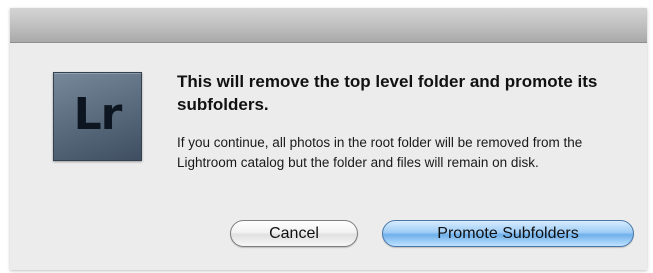 Image resolution: width=653 pixels, height=273 pixels. Describe the element at coordinates (328, 25) in the screenshot. I see `dialog-title-bar` at that location.